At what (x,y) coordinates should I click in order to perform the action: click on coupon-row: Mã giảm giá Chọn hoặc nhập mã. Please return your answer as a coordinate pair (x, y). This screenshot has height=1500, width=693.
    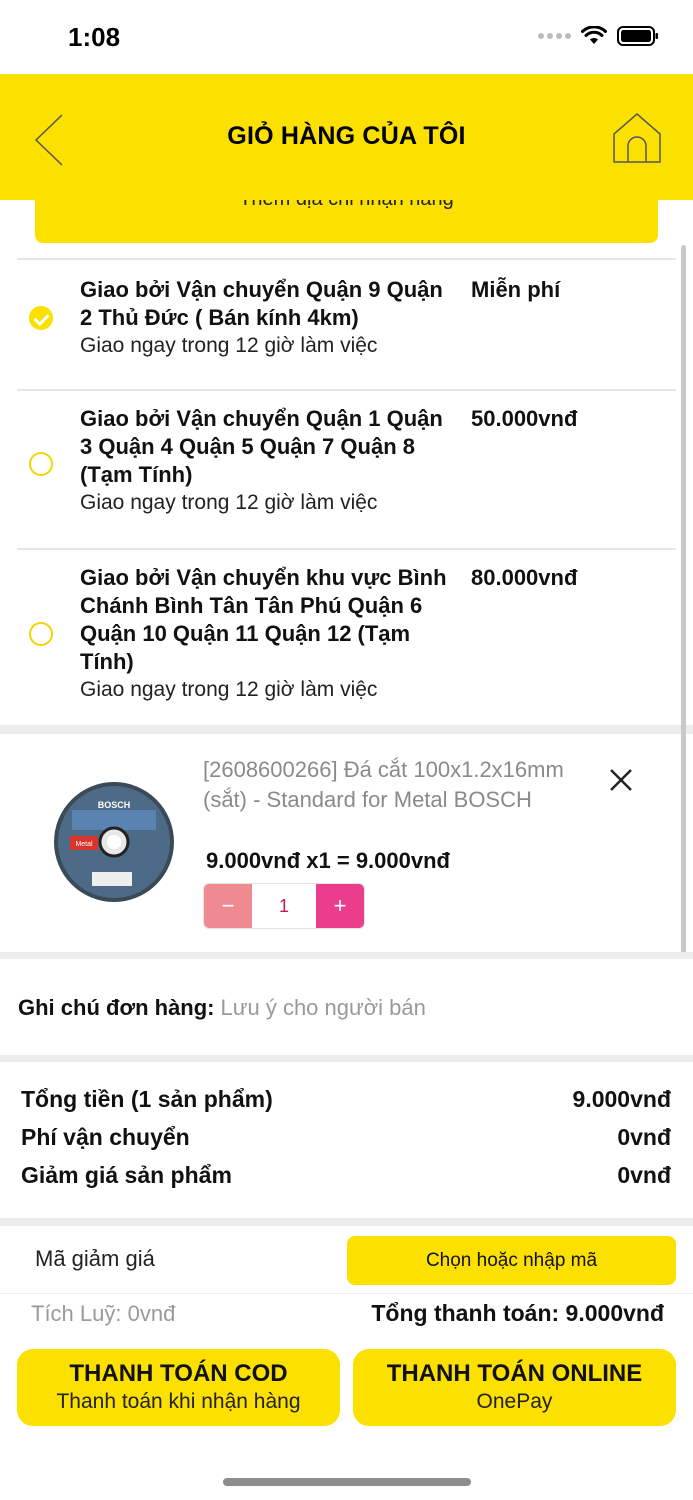
    Looking at the image, I should click on (346, 1261).